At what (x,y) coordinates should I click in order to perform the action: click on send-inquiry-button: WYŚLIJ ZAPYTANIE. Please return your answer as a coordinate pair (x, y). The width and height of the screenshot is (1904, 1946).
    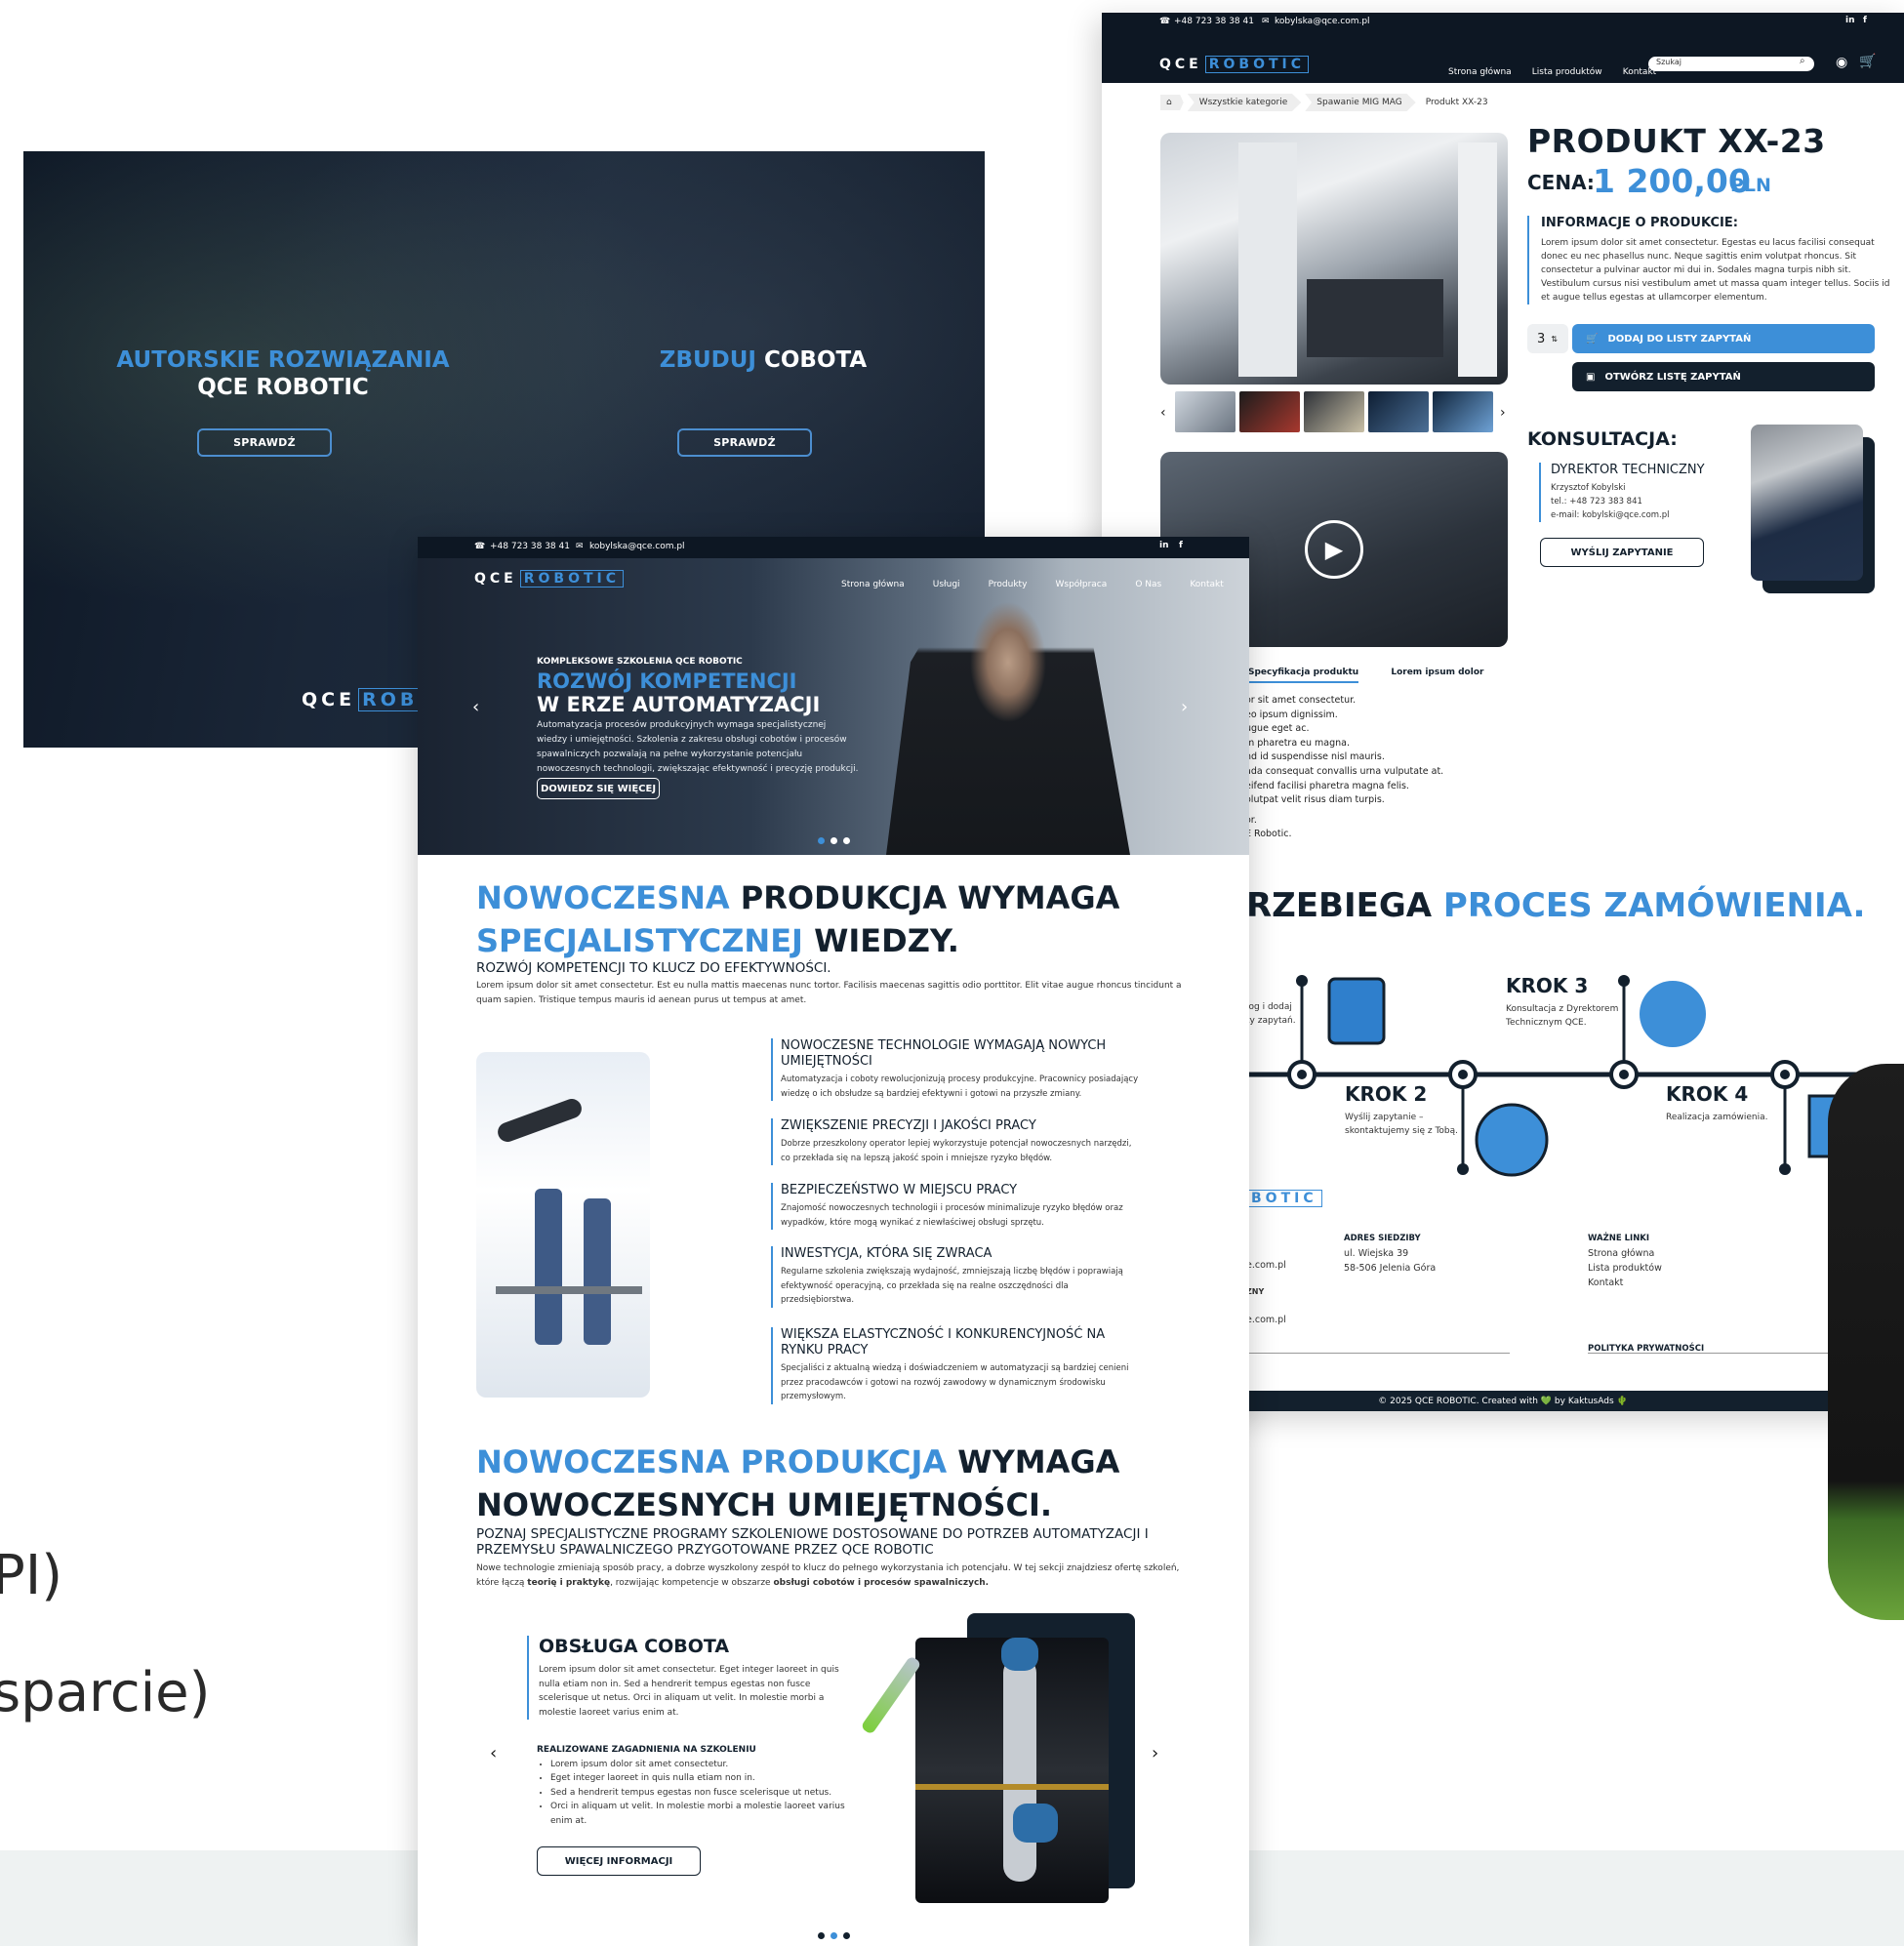
    Looking at the image, I should click on (1622, 553).